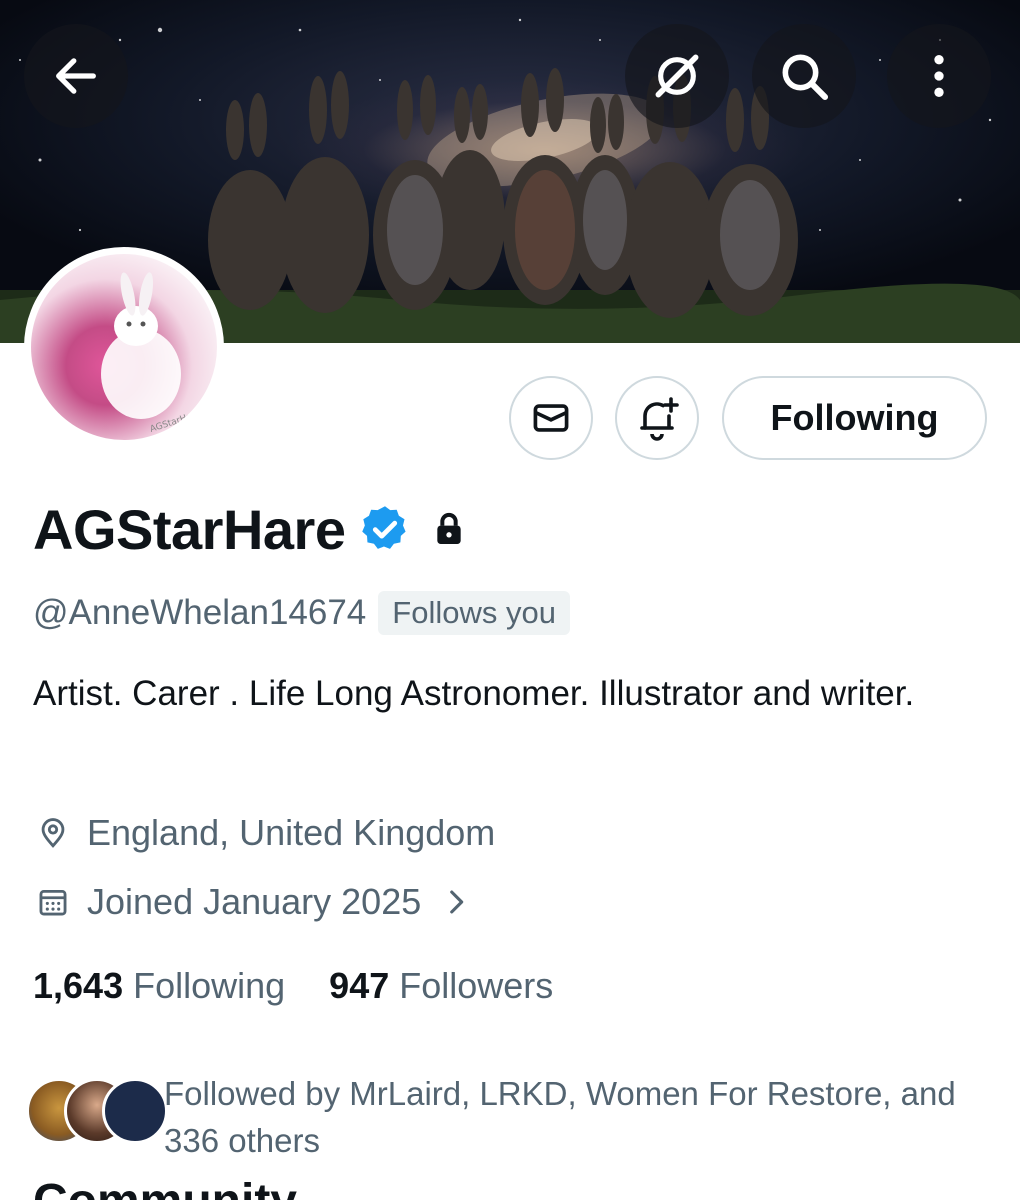  I want to click on follows-you-badge: Follows you, so click(474, 613).